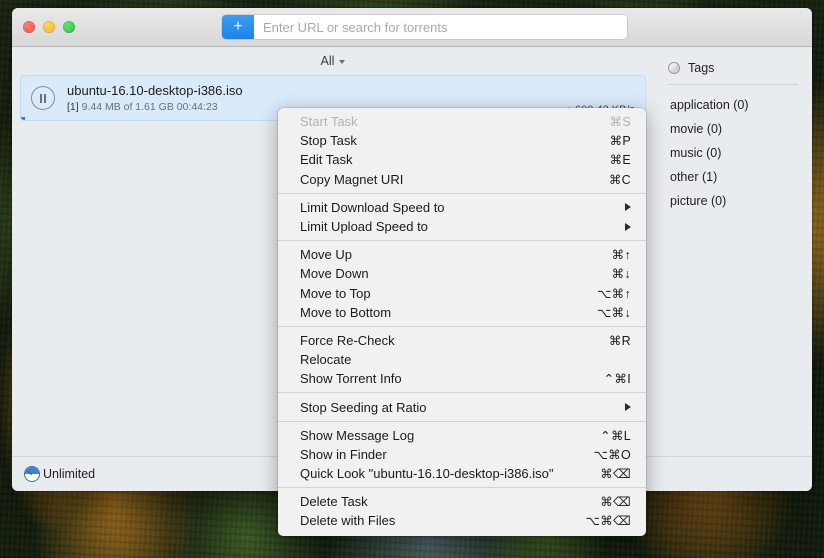 Image resolution: width=824 pixels, height=558 pixels. I want to click on menu-item-shortcut: ⌘C, so click(619, 179).